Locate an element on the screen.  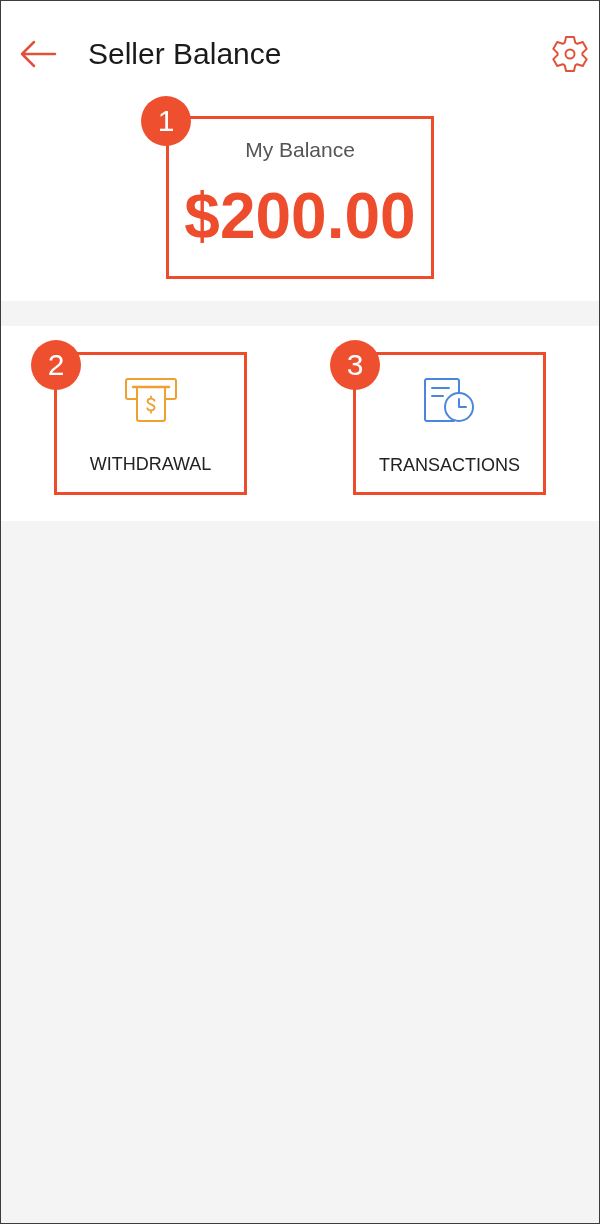
atm-cash-icon is located at coordinates (150, 400).